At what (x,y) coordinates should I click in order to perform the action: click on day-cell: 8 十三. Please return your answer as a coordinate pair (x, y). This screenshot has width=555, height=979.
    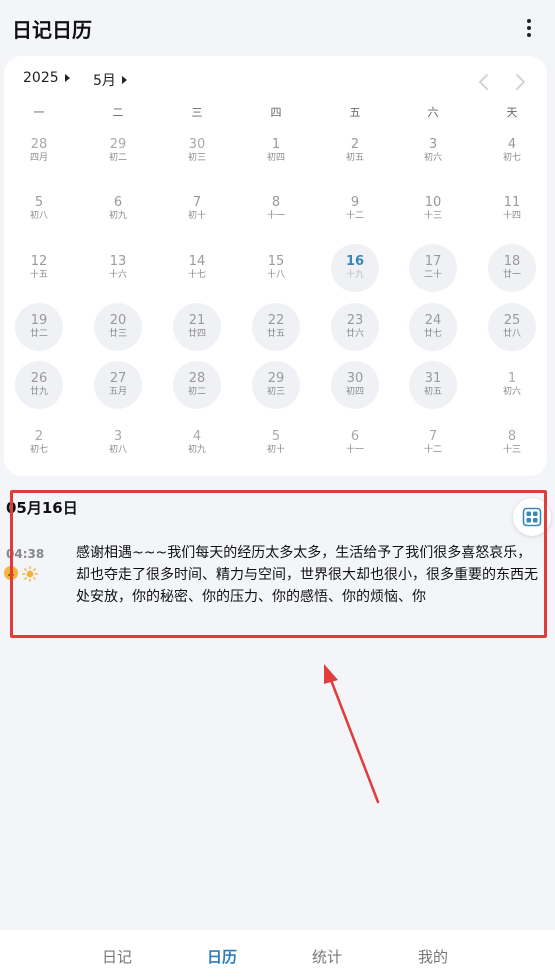
    Looking at the image, I should click on (512, 443).